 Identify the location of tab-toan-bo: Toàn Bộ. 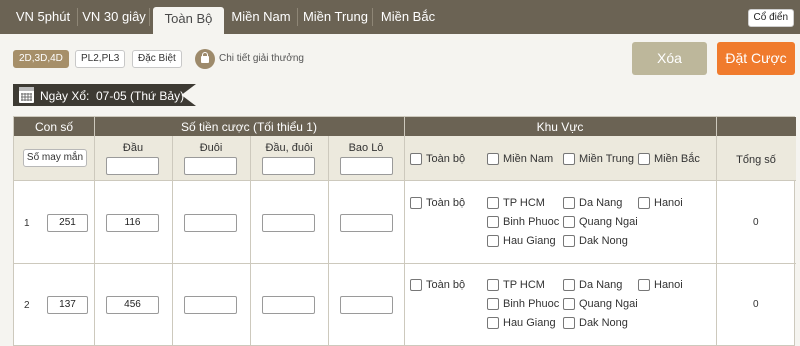
(188, 20).